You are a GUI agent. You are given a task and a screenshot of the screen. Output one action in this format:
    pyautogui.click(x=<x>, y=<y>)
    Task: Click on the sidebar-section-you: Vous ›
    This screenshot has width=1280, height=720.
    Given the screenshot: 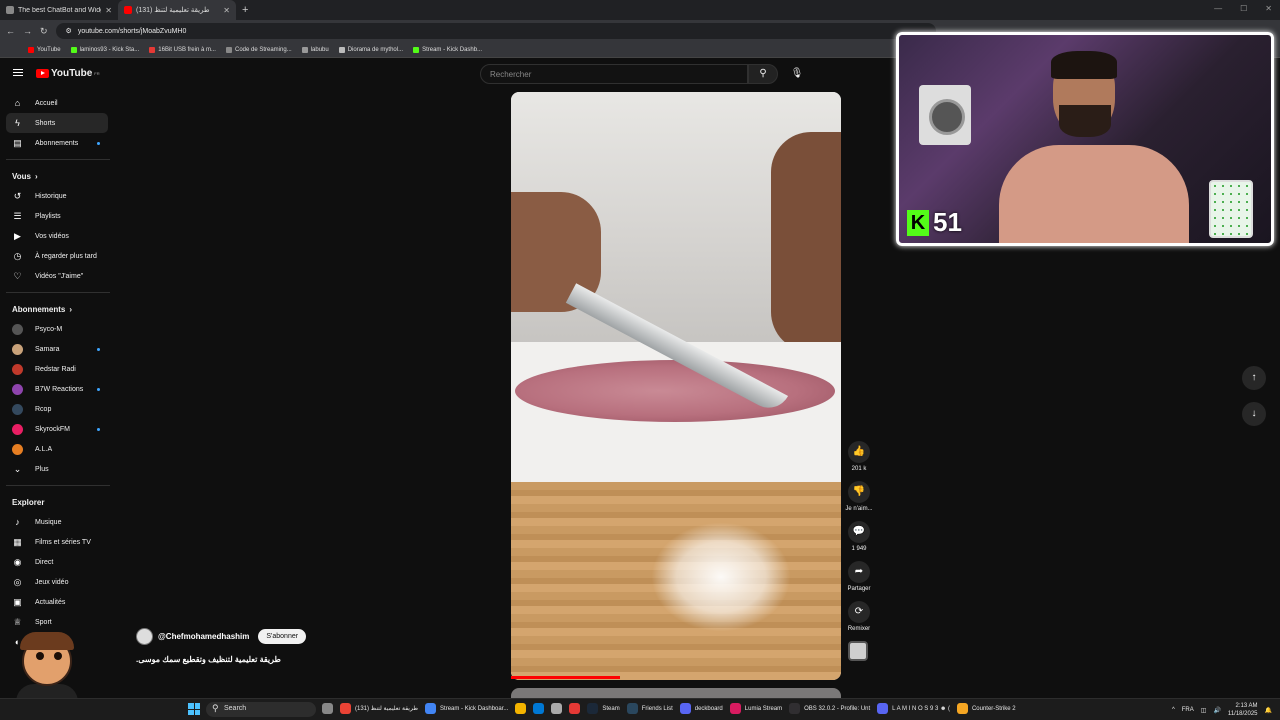 What is the action you would take?
    pyautogui.click(x=59, y=176)
    